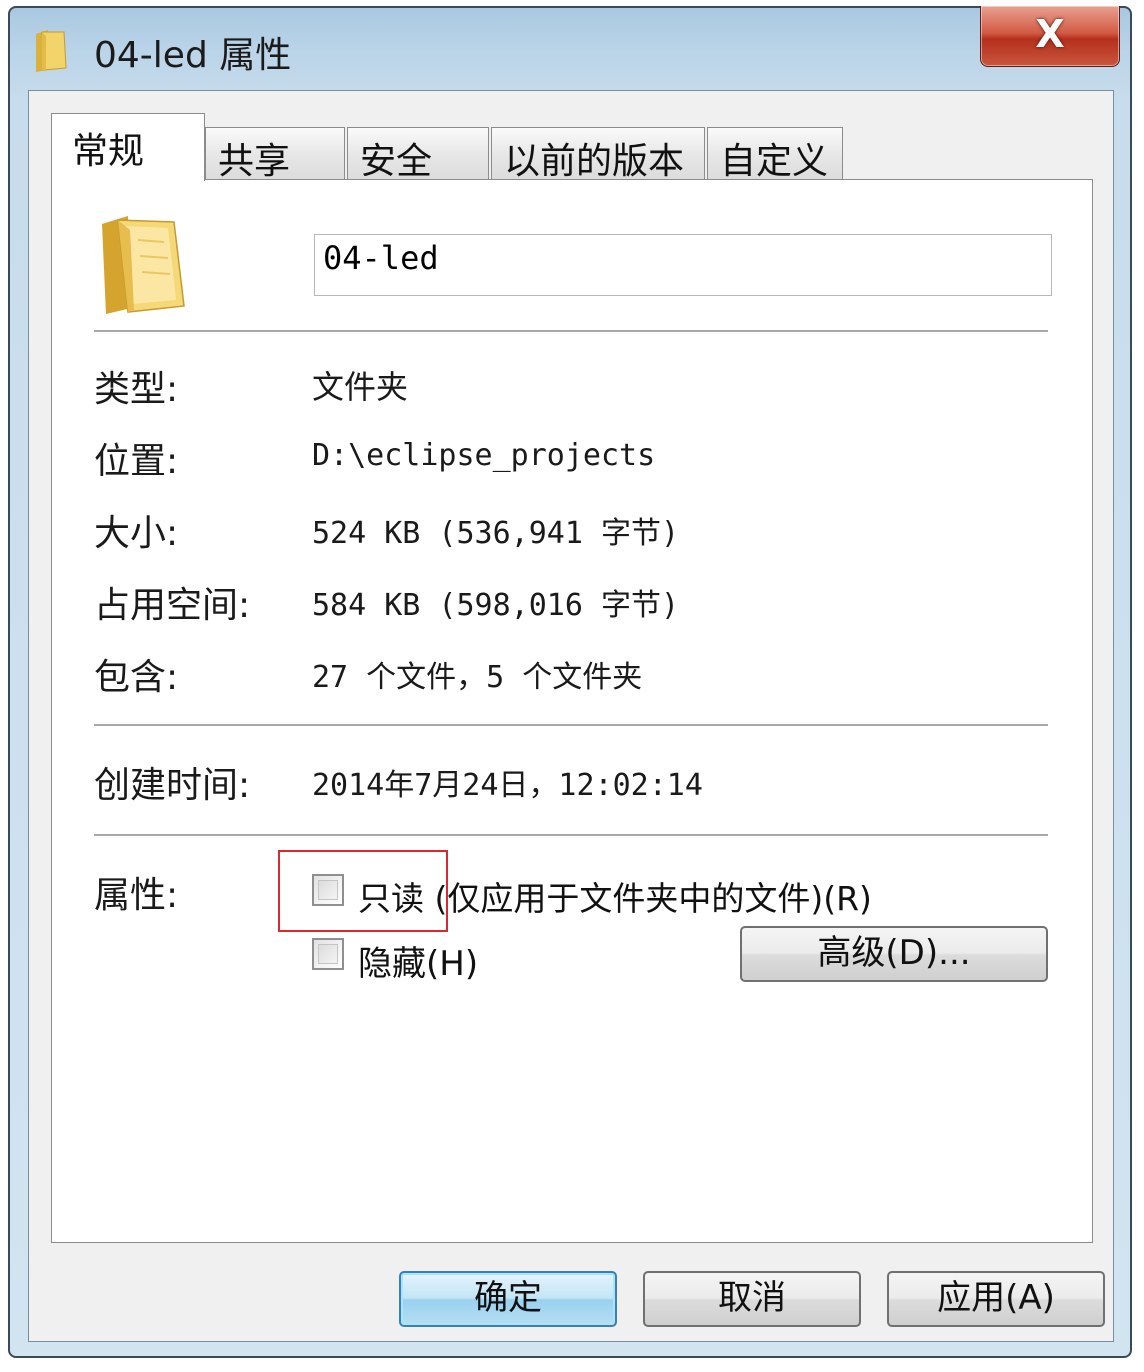 This screenshot has height=1372, width=1144. What do you see at coordinates (484, 455) in the screenshot?
I see `location-value: D:\eclipse_projects` at bounding box center [484, 455].